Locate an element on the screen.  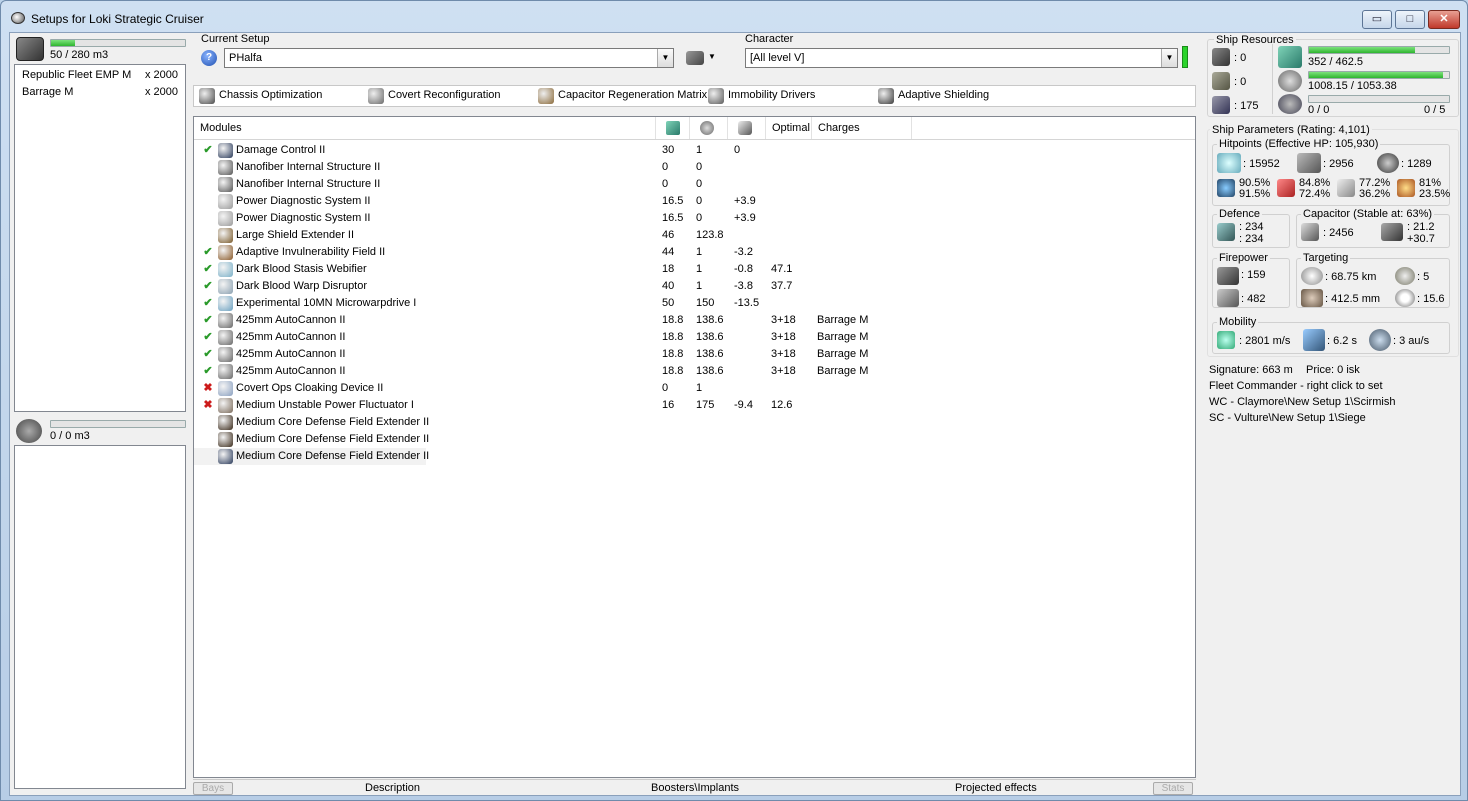
column-header-optimal: Optimal is located at coordinates (789, 128).